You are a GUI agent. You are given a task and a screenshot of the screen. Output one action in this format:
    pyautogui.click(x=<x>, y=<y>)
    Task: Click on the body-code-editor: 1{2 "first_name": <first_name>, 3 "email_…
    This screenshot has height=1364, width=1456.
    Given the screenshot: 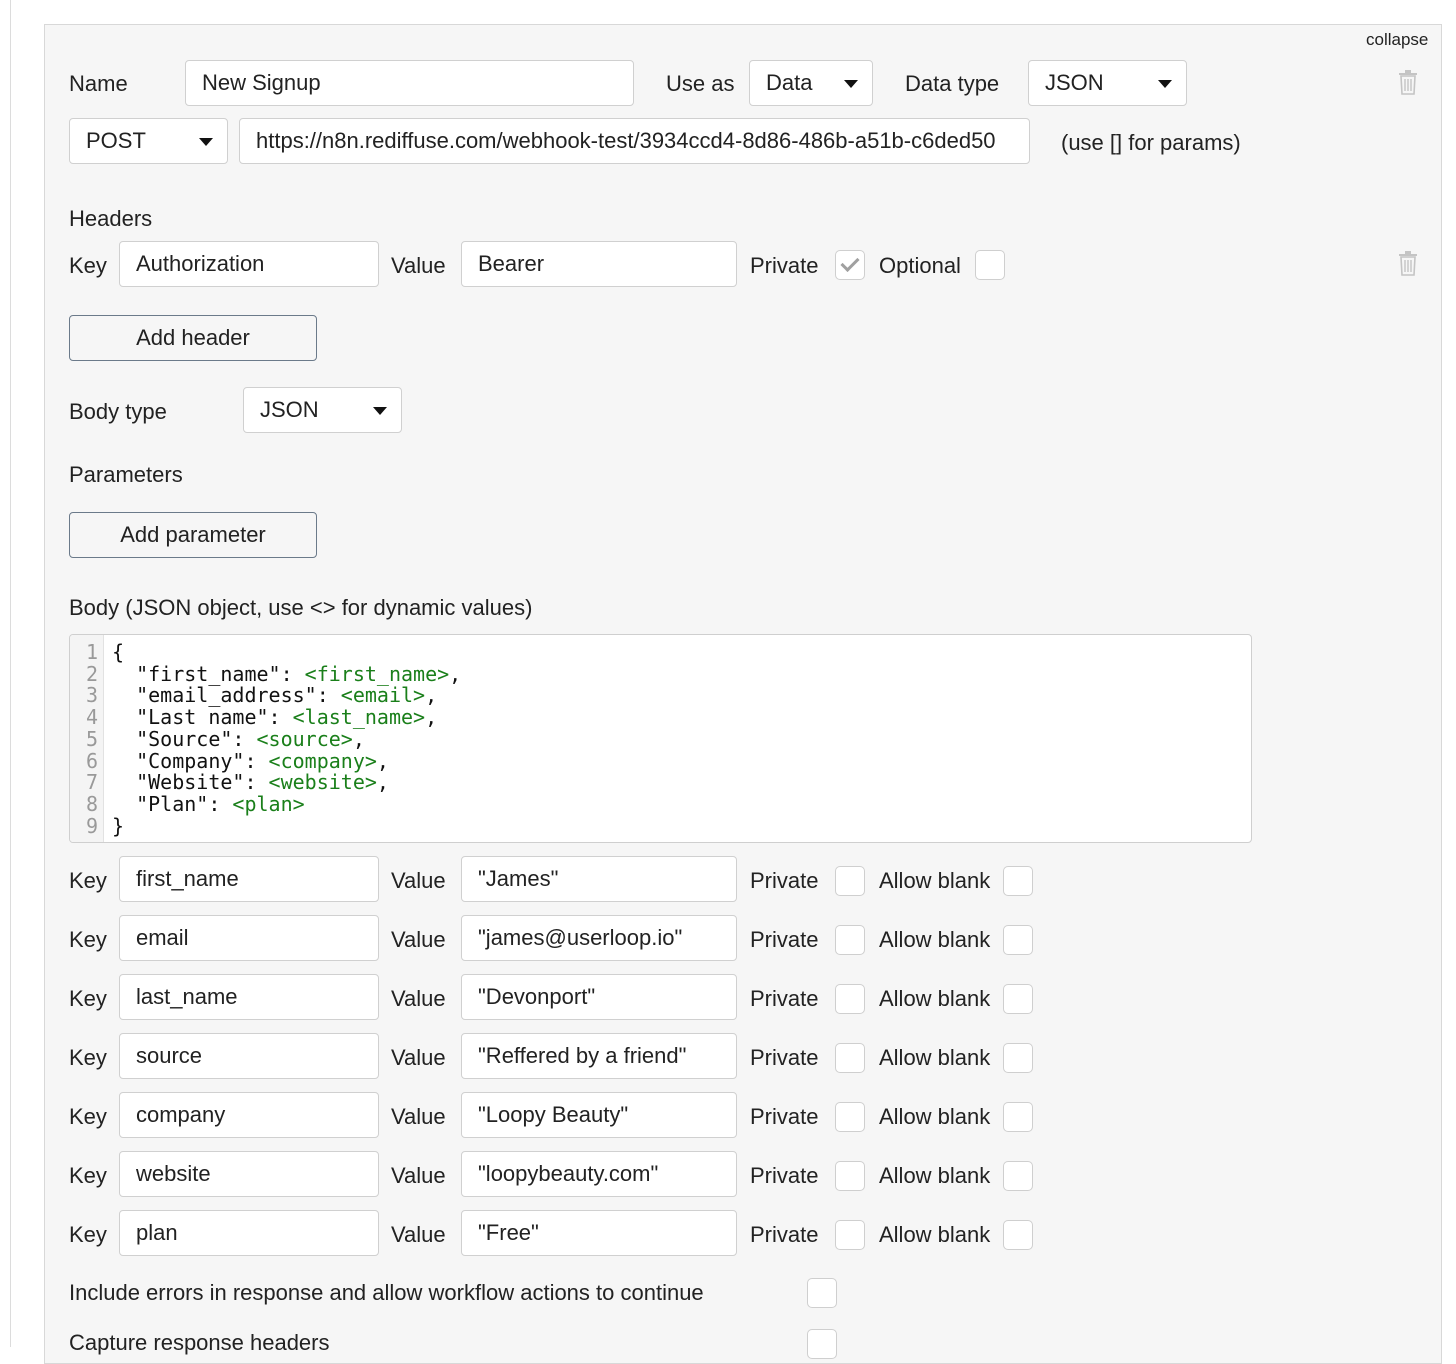 What is the action you would take?
    pyautogui.click(x=660, y=738)
    